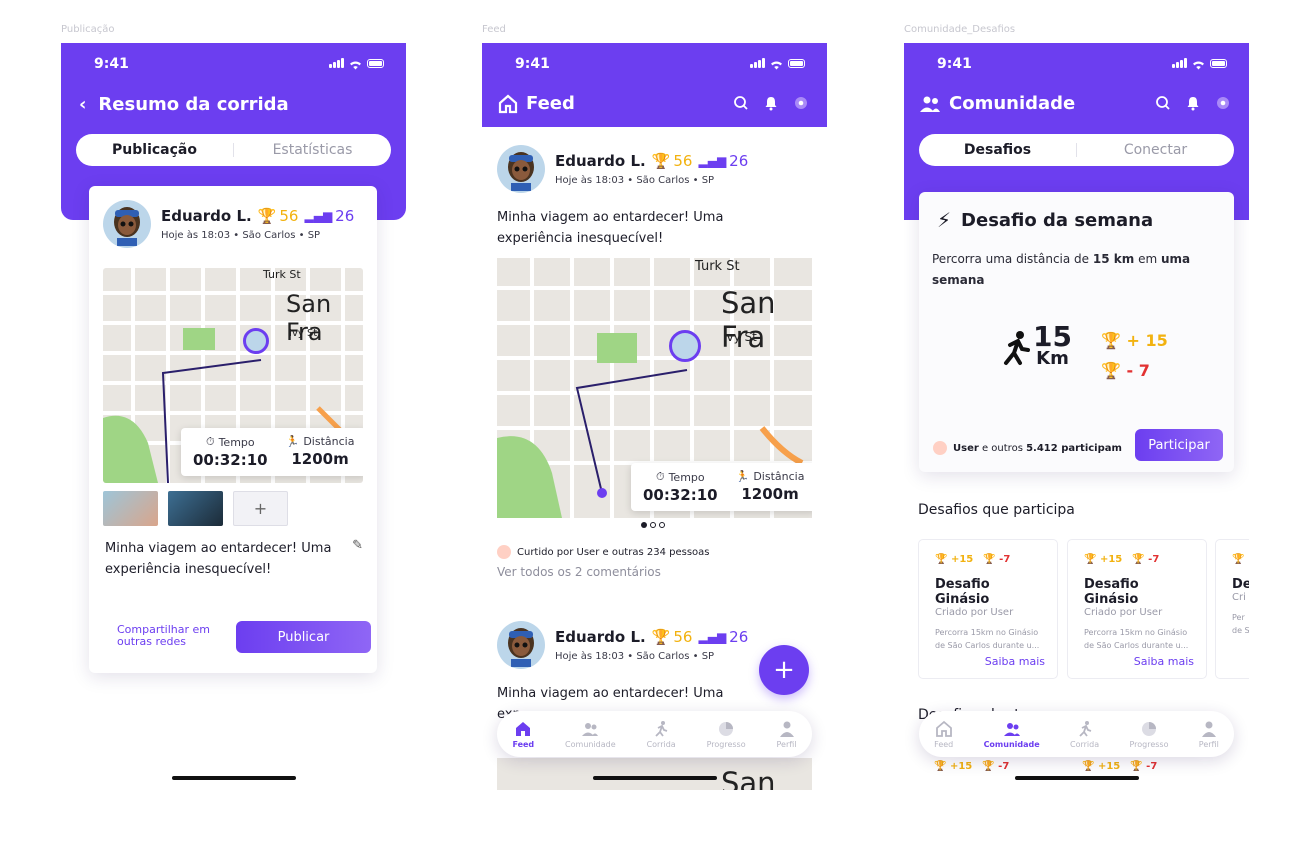 The width and height of the screenshot is (1313, 861). Describe the element at coordinates (1179, 445) in the screenshot. I see `join-button: Participar` at that location.